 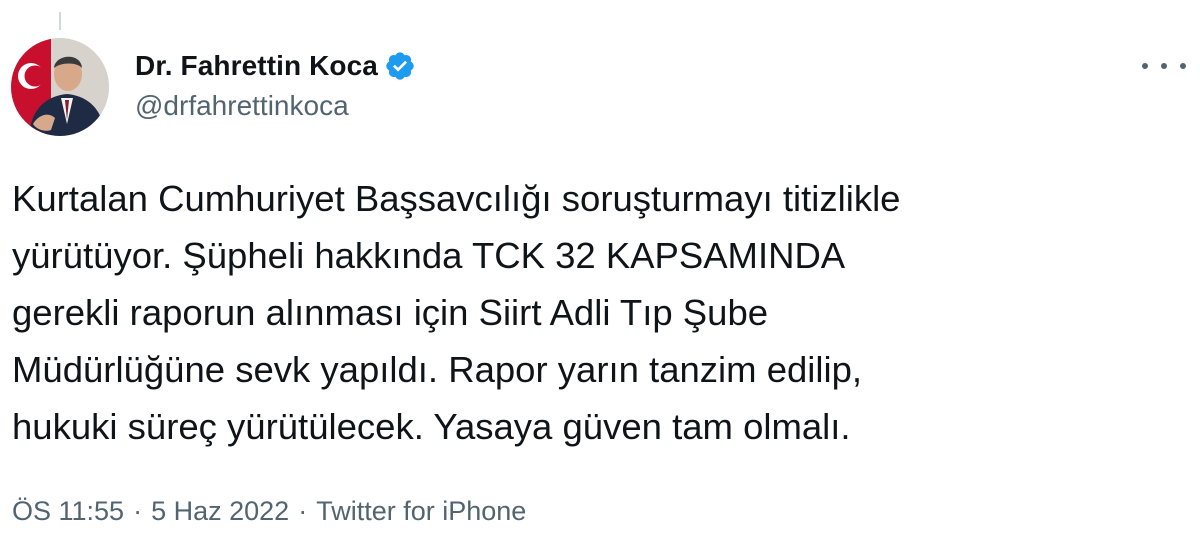 What do you see at coordinates (256, 66) in the screenshot?
I see `display-name: Dr. Fahrettin Koca` at bounding box center [256, 66].